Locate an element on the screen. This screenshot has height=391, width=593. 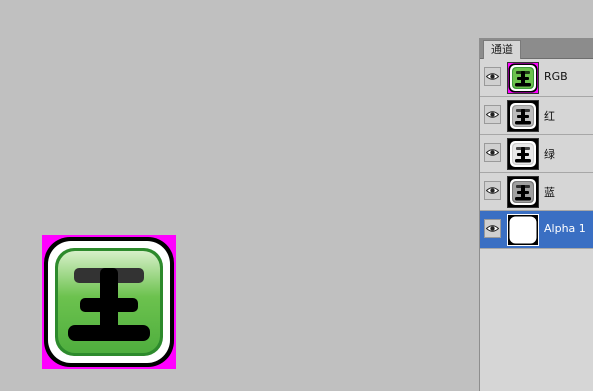
channel-label: Alpha 1 is located at coordinates (565, 228).